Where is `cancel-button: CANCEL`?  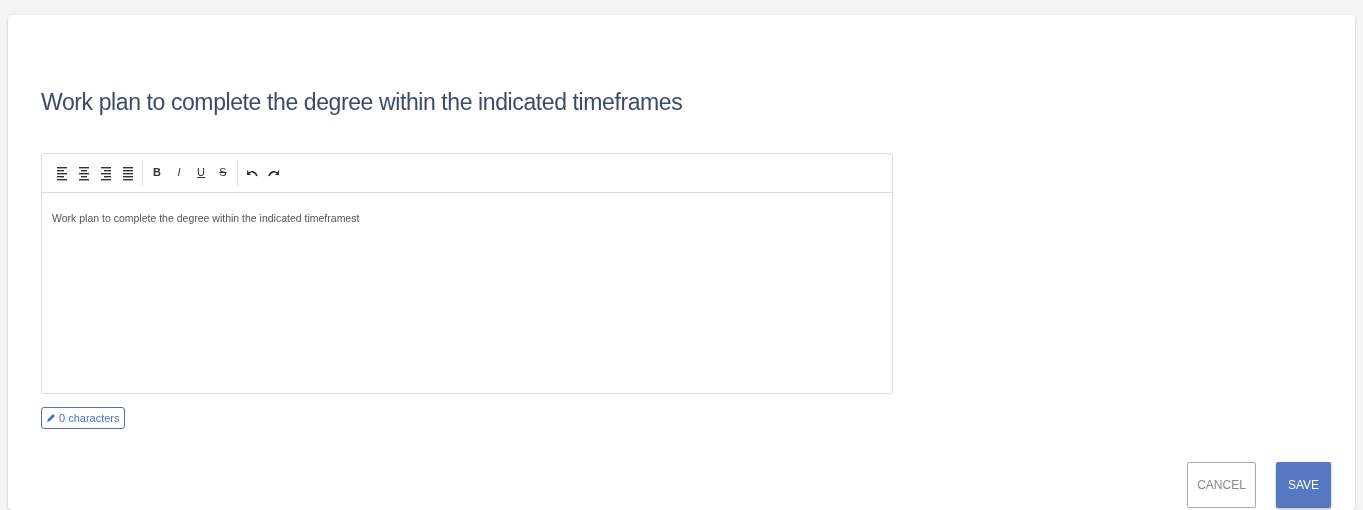 cancel-button: CANCEL is located at coordinates (1221, 485).